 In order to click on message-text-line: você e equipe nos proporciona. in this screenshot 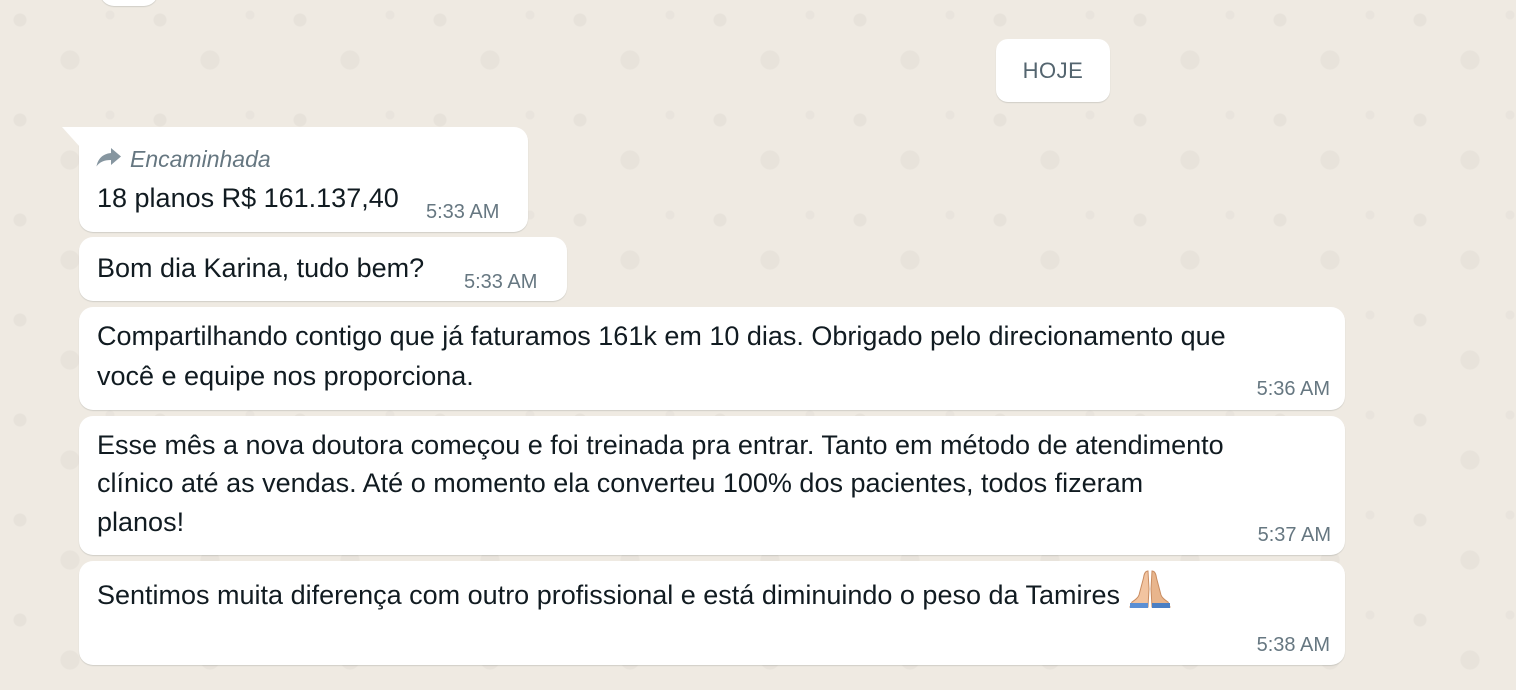, I will do `click(285, 376)`.